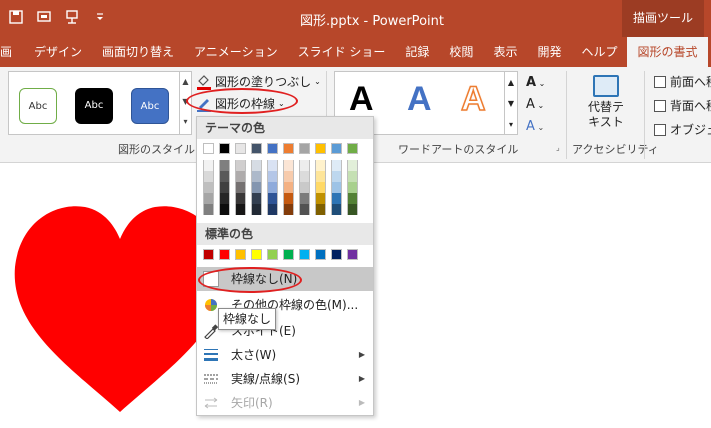 The height and width of the screenshot is (428, 711). Describe the element at coordinates (505, 52) in the screenshot. I see `tab-view: 表示` at that location.